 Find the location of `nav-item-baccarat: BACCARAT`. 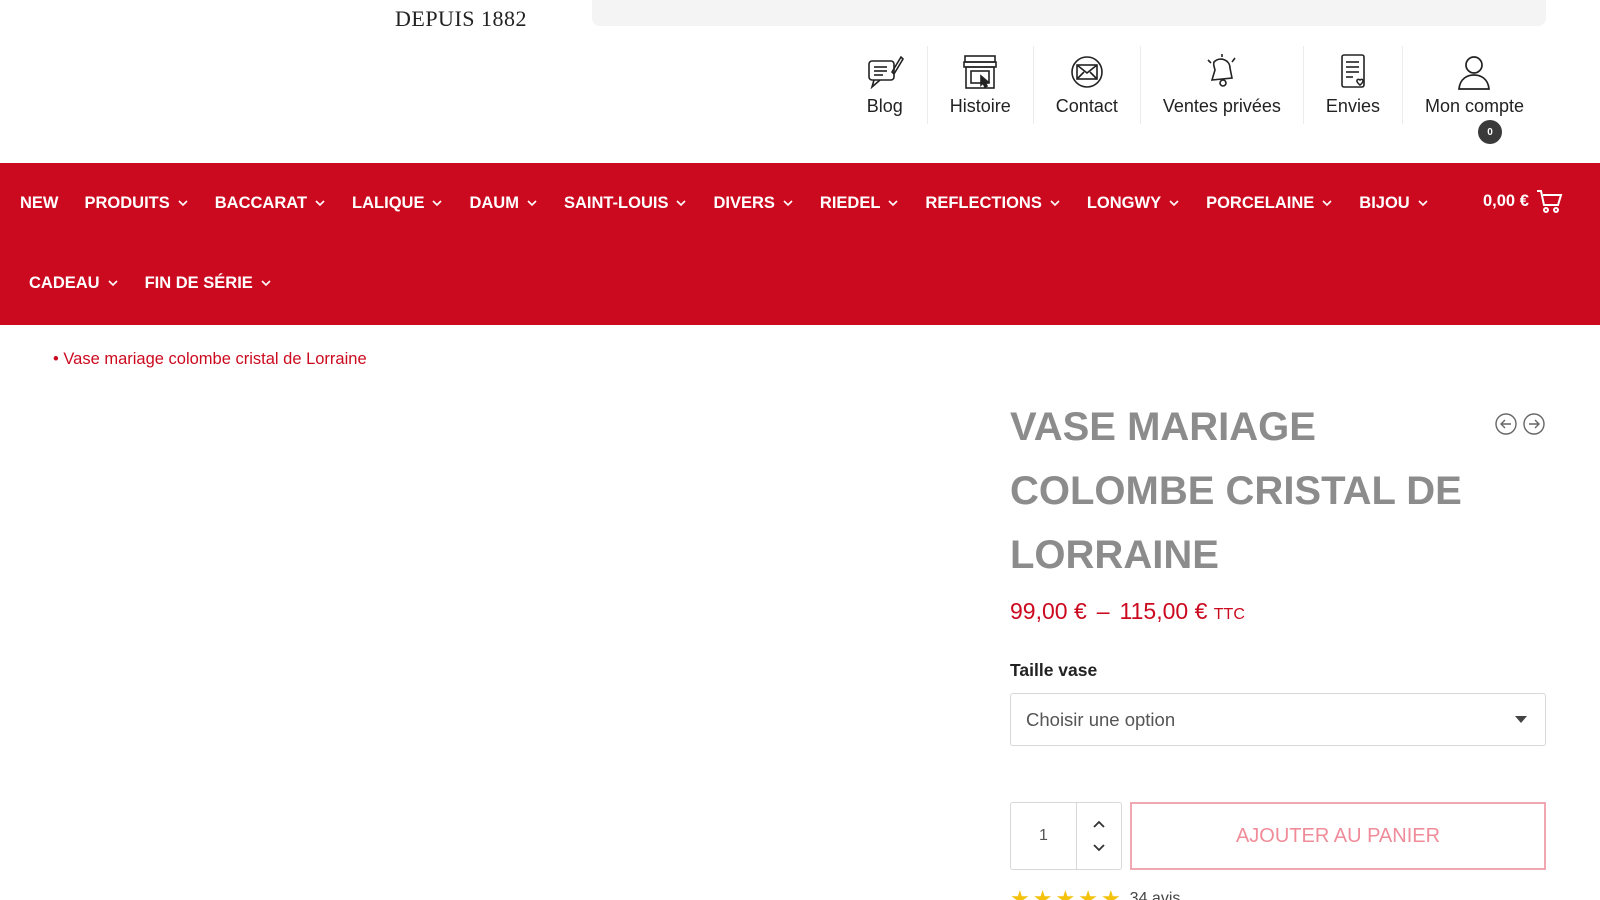

nav-item-baccarat: BACCARAT is located at coordinates (270, 203).